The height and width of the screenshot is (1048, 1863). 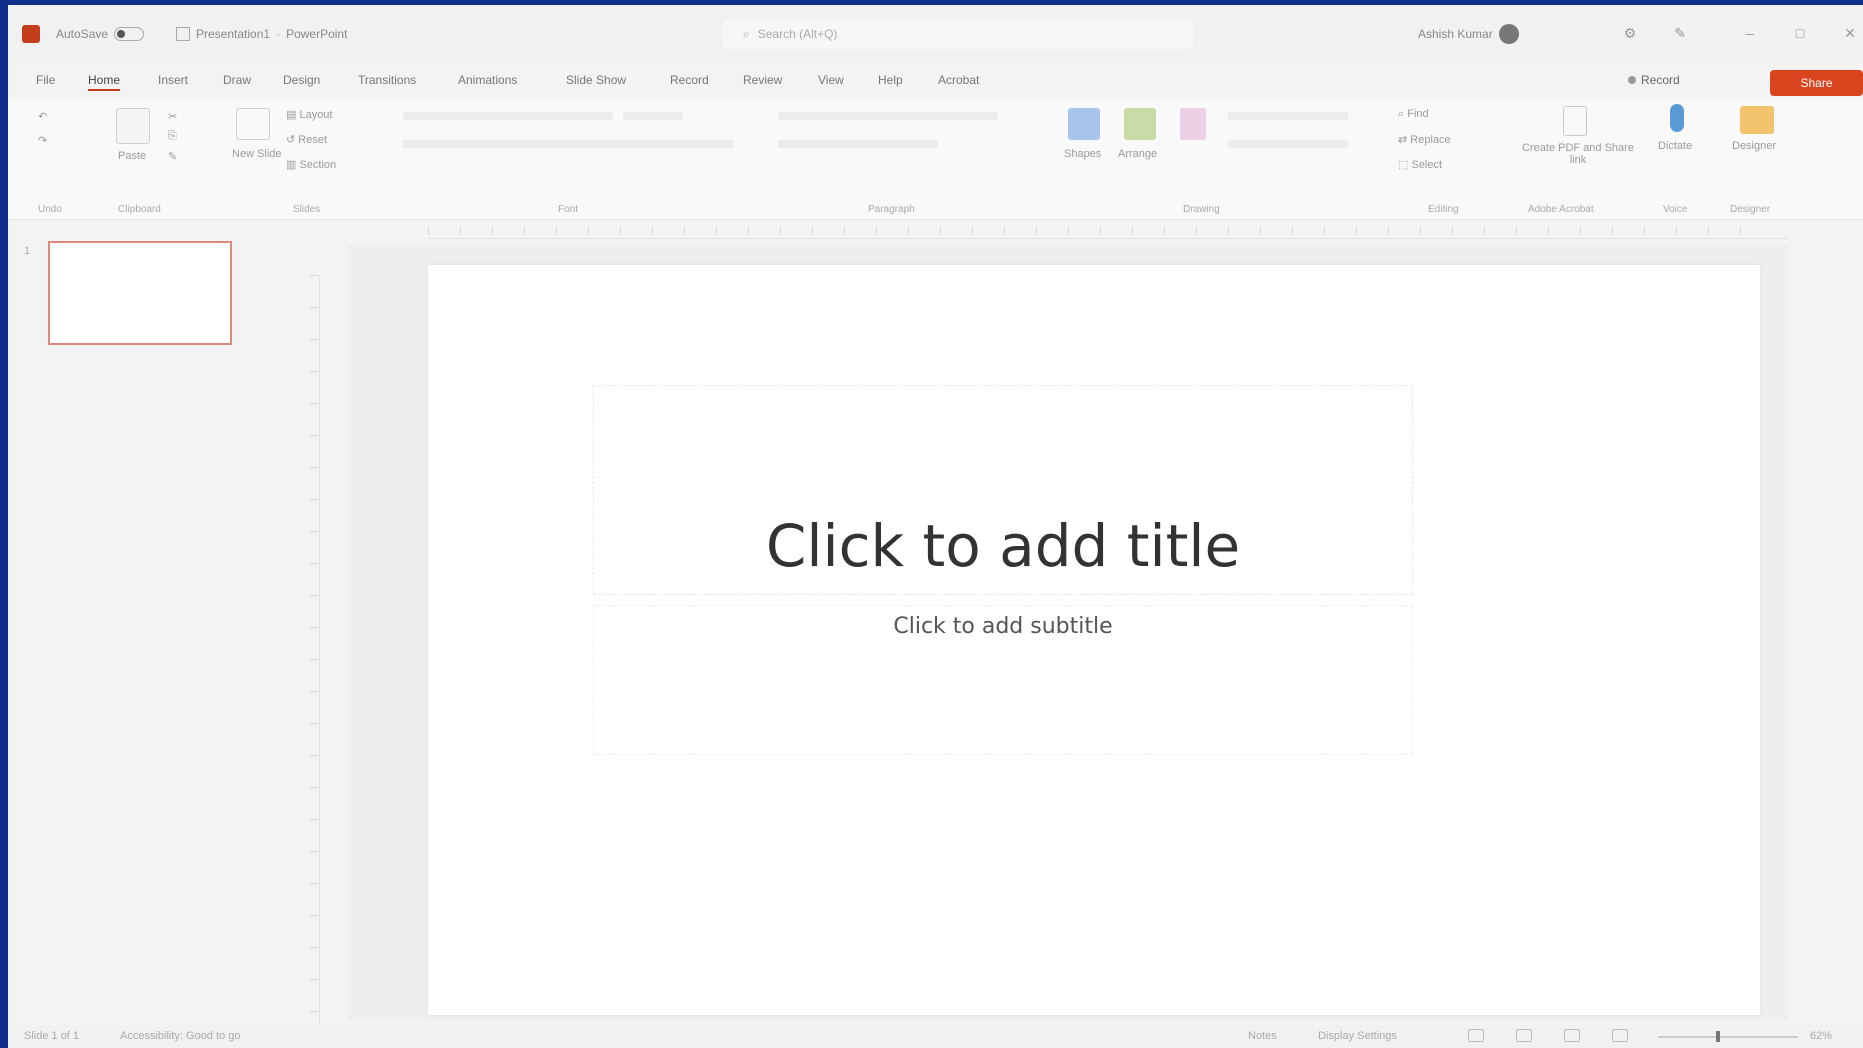 What do you see at coordinates (317, 34) in the screenshot?
I see `app-name-text: PowerPoint` at bounding box center [317, 34].